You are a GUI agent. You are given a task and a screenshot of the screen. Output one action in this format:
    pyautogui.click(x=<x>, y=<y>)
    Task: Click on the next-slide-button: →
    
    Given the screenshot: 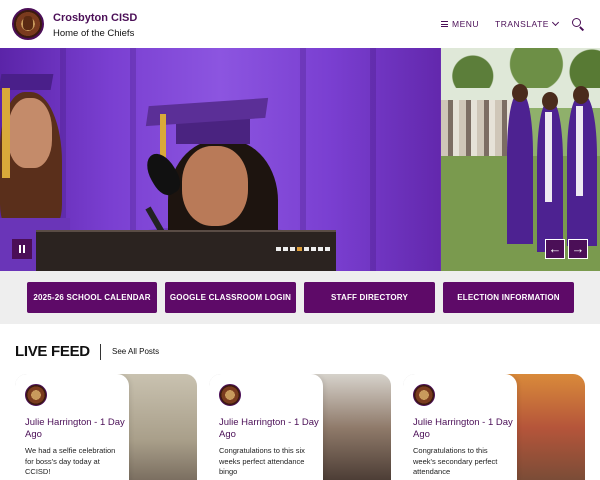 What is the action you would take?
    pyautogui.click(x=578, y=249)
    